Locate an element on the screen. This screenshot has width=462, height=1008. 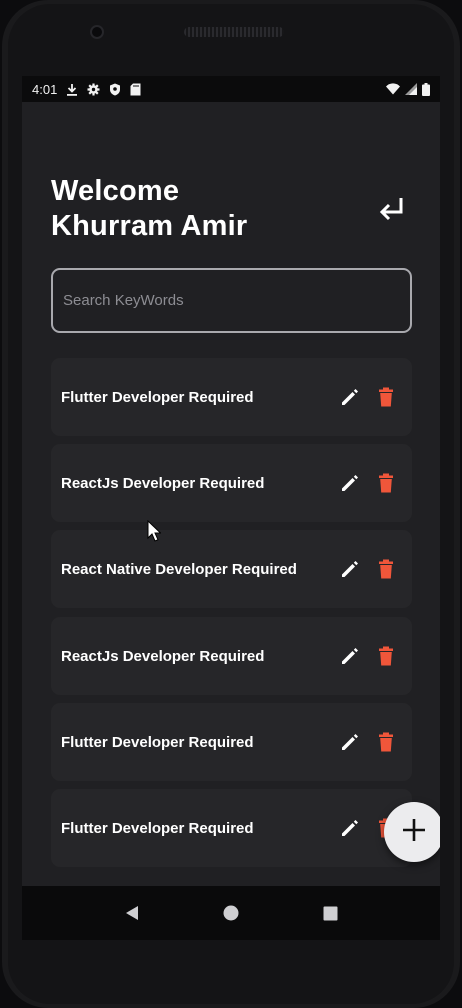
signal-icon is located at coordinates (411, 89).